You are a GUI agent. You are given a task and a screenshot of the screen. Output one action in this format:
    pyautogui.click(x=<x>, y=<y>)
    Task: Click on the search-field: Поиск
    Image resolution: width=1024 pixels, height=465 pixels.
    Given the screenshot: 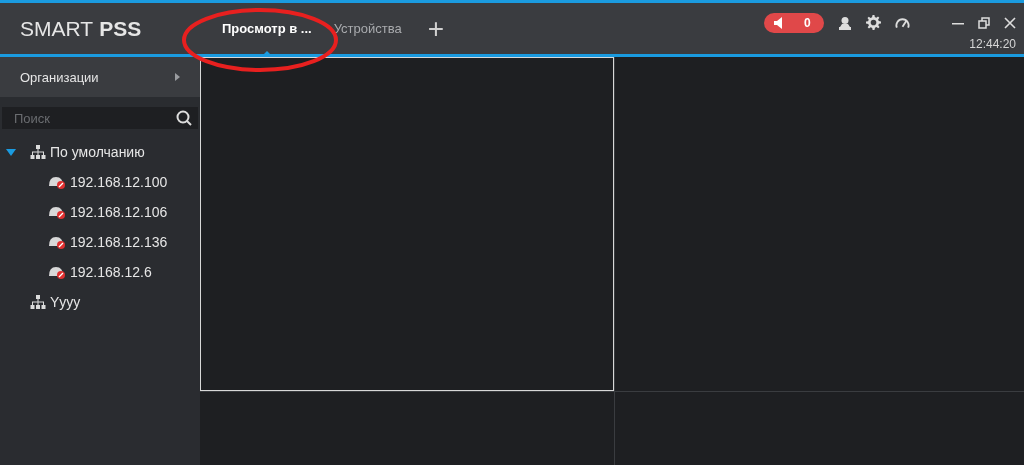 What is the action you would take?
    pyautogui.click(x=100, y=118)
    